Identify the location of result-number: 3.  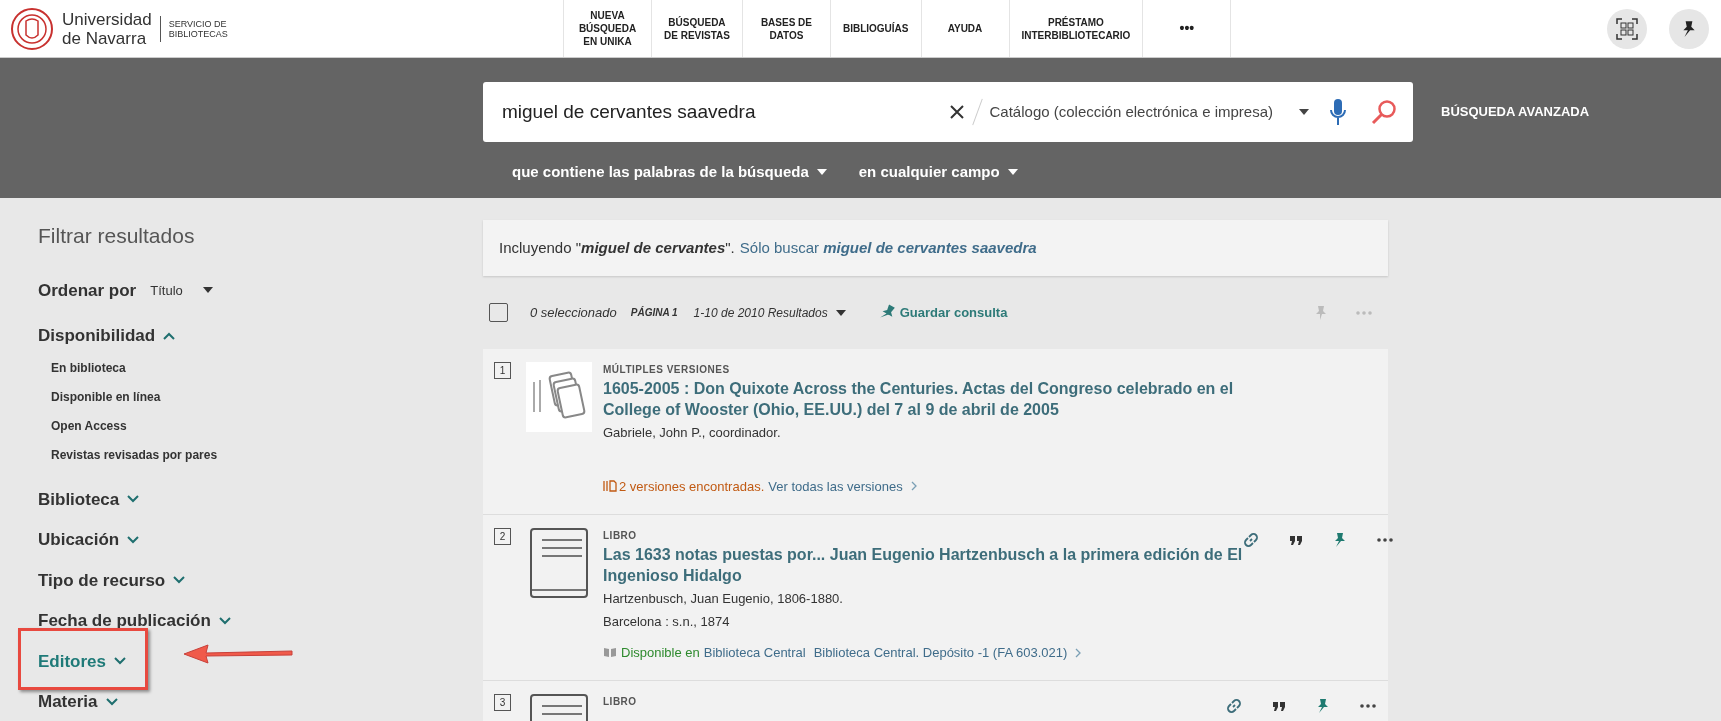
(502, 702).